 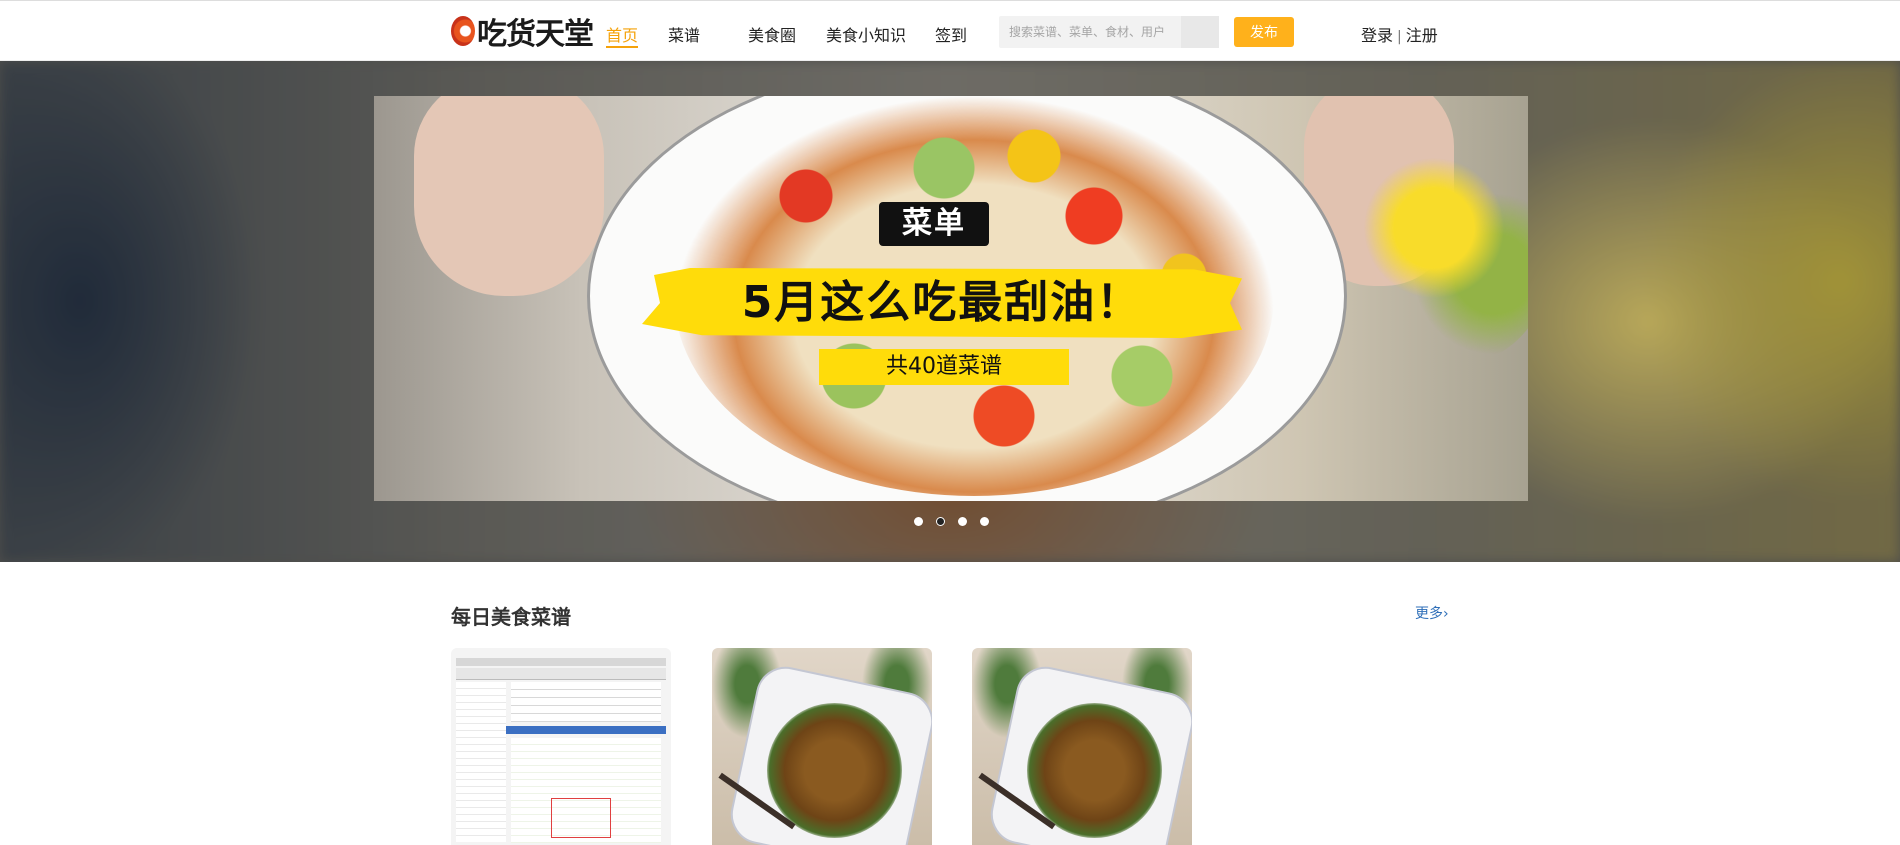 I want to click on more-link-label: 更多, so click(x=1429, y=614).